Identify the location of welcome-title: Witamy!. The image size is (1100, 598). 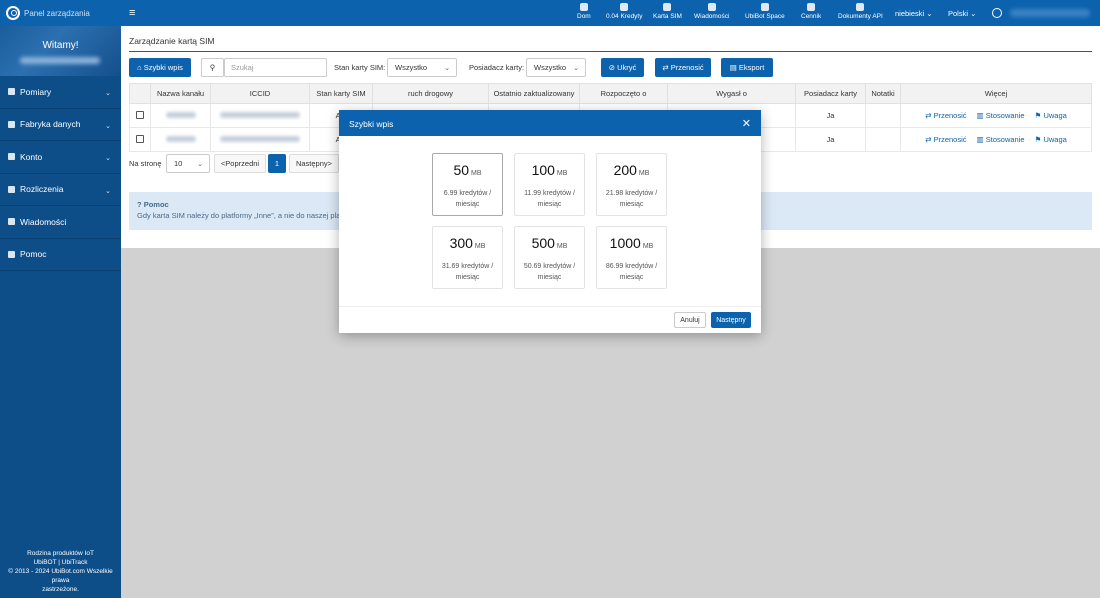
(60, 45).